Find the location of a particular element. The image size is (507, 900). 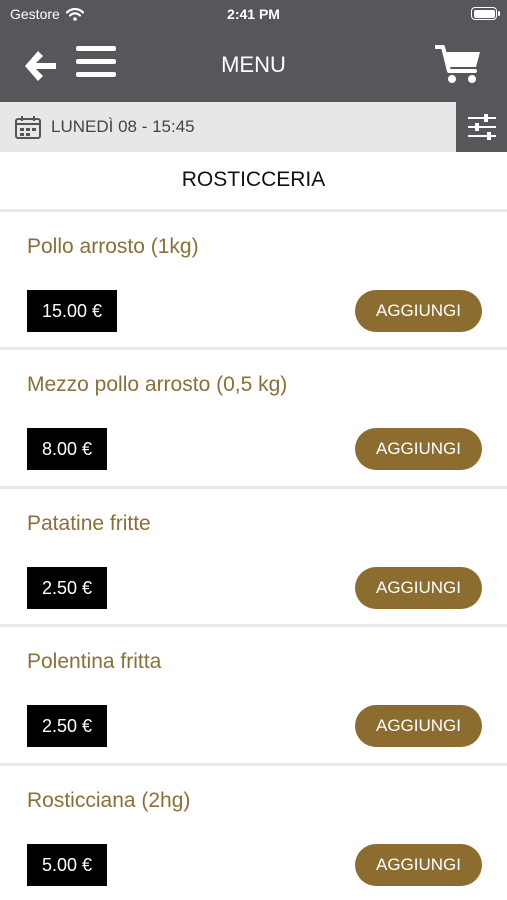

item-name: Patatine fritte is located at coordinates (89, 523).